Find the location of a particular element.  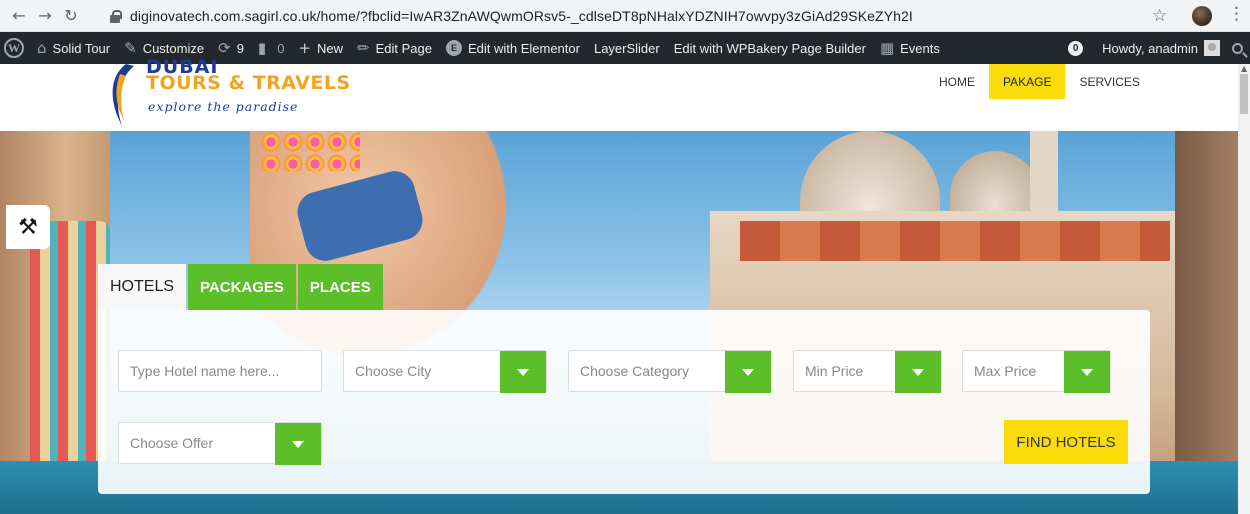

logo-swoosh-icon is located at coordinates (123, 95).